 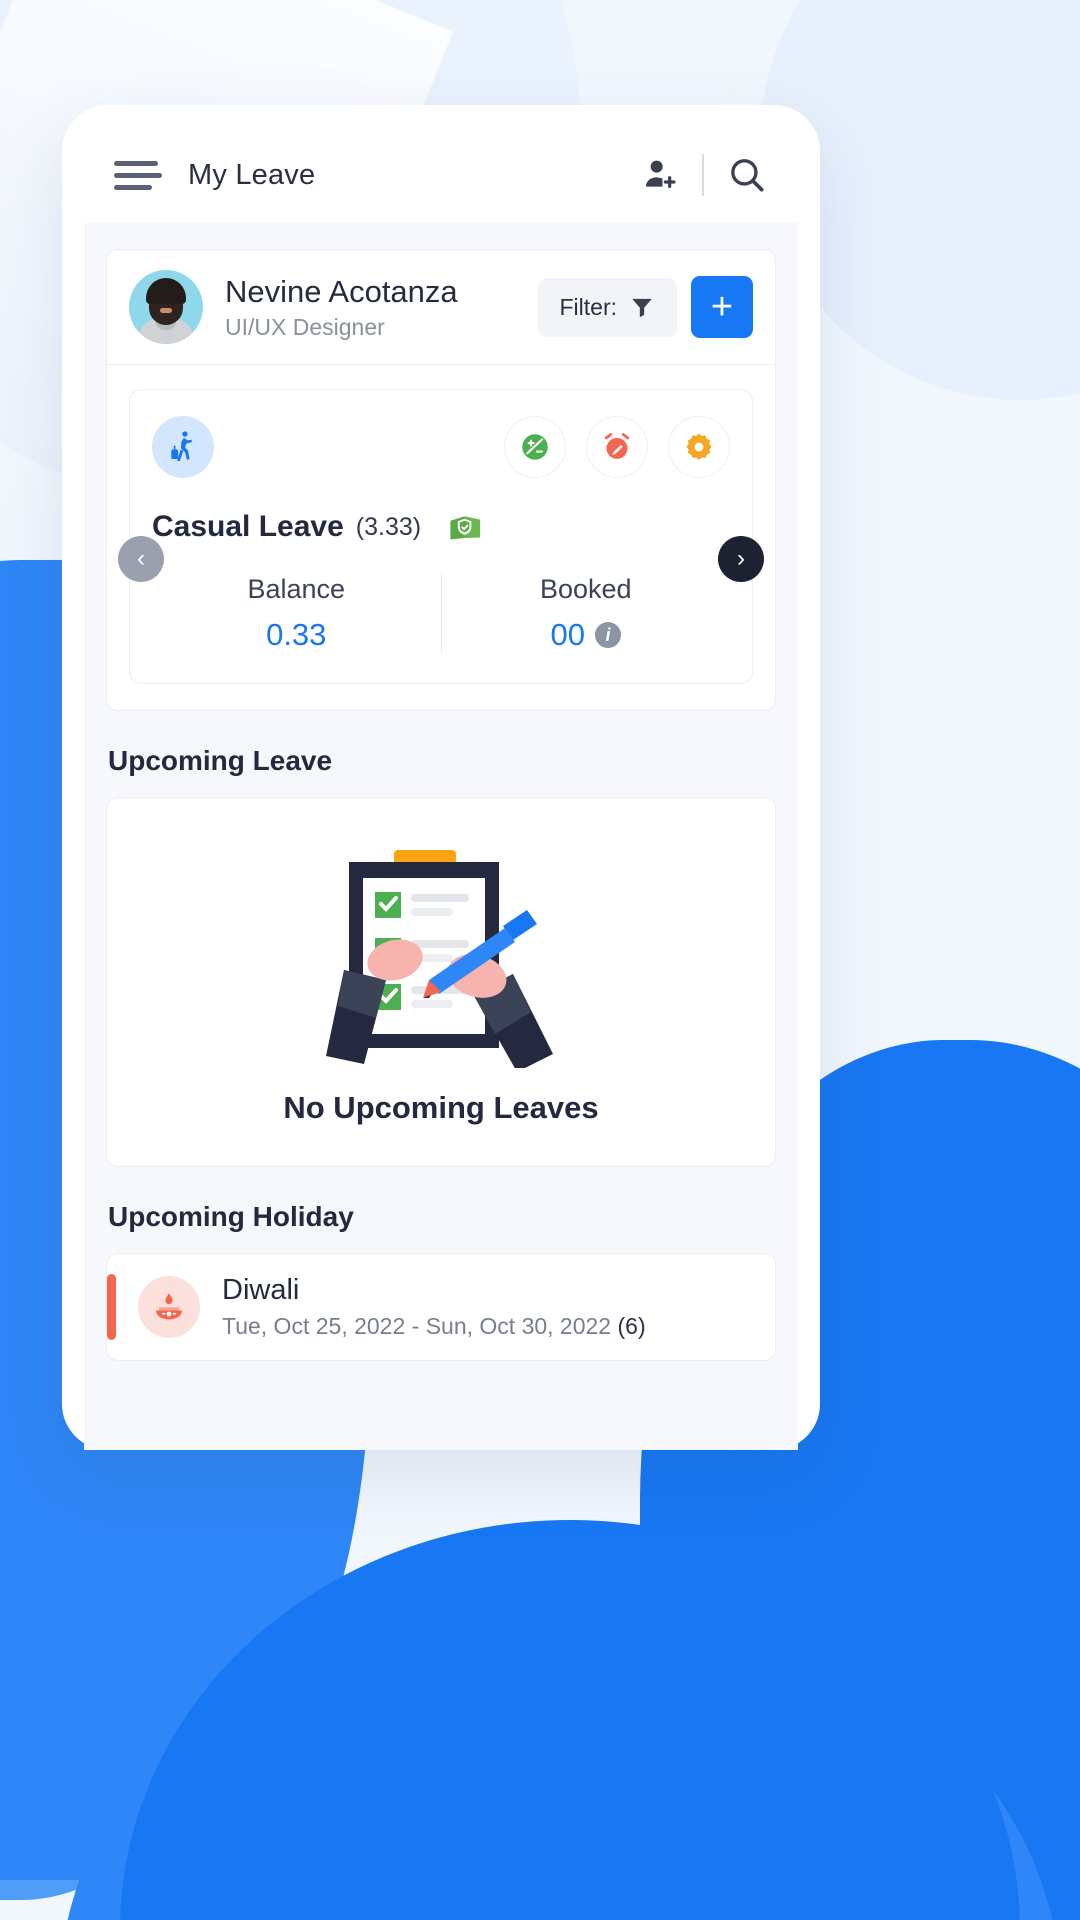 I want to click on profile-card: Nevine Acotanza UI/UX Designer Filter: +, so click(x=441, y=480).